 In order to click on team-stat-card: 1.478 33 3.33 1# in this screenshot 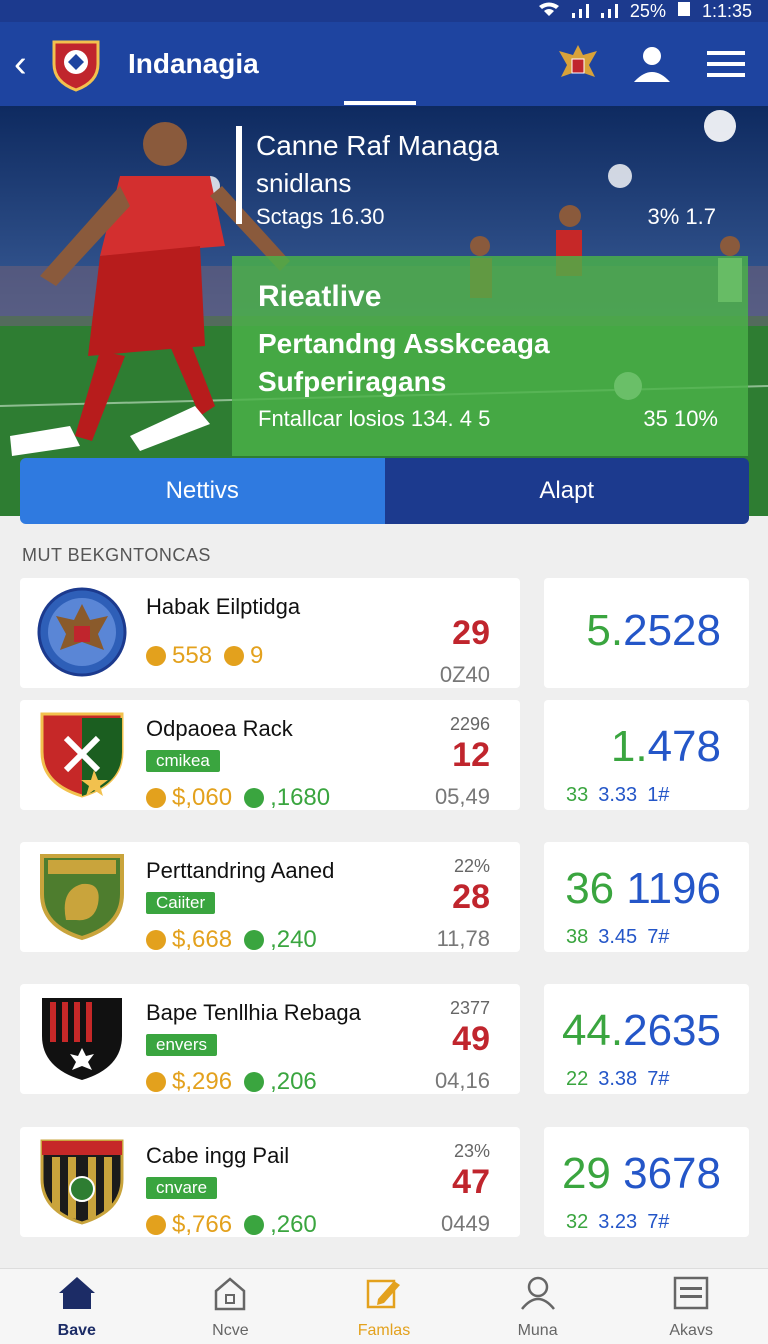, I will do `click(646, 755)`.